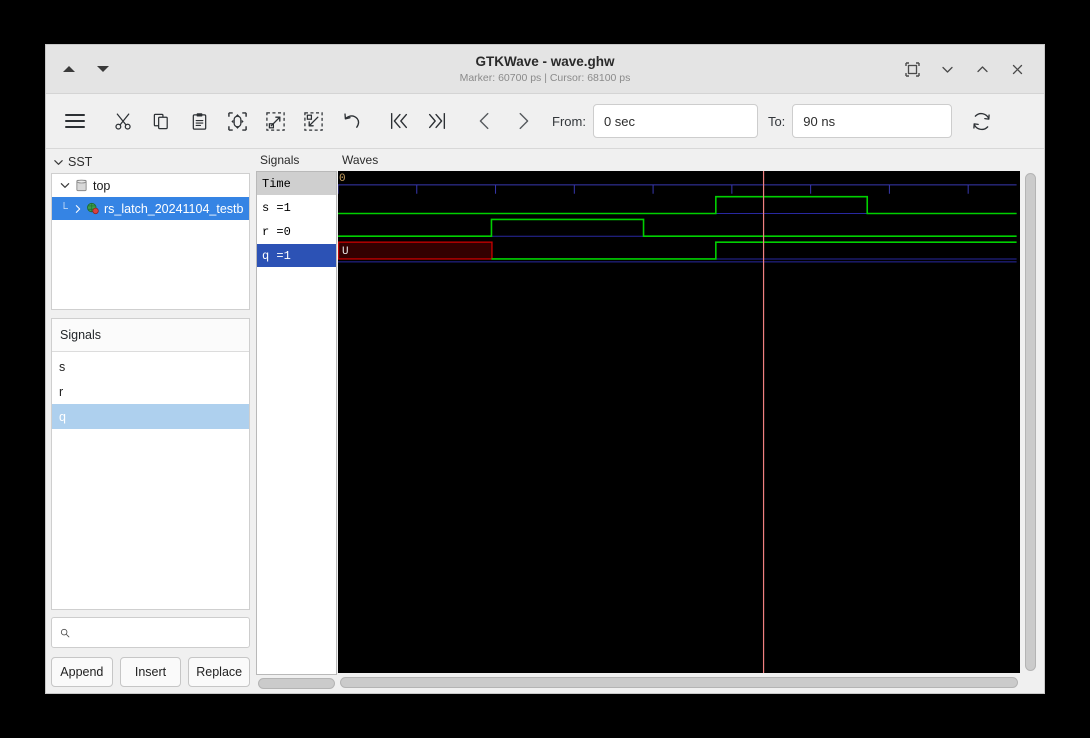 This screenshot has height=738, width=1090. I want to click on waves-vscrollbar, so click(1030, 422).